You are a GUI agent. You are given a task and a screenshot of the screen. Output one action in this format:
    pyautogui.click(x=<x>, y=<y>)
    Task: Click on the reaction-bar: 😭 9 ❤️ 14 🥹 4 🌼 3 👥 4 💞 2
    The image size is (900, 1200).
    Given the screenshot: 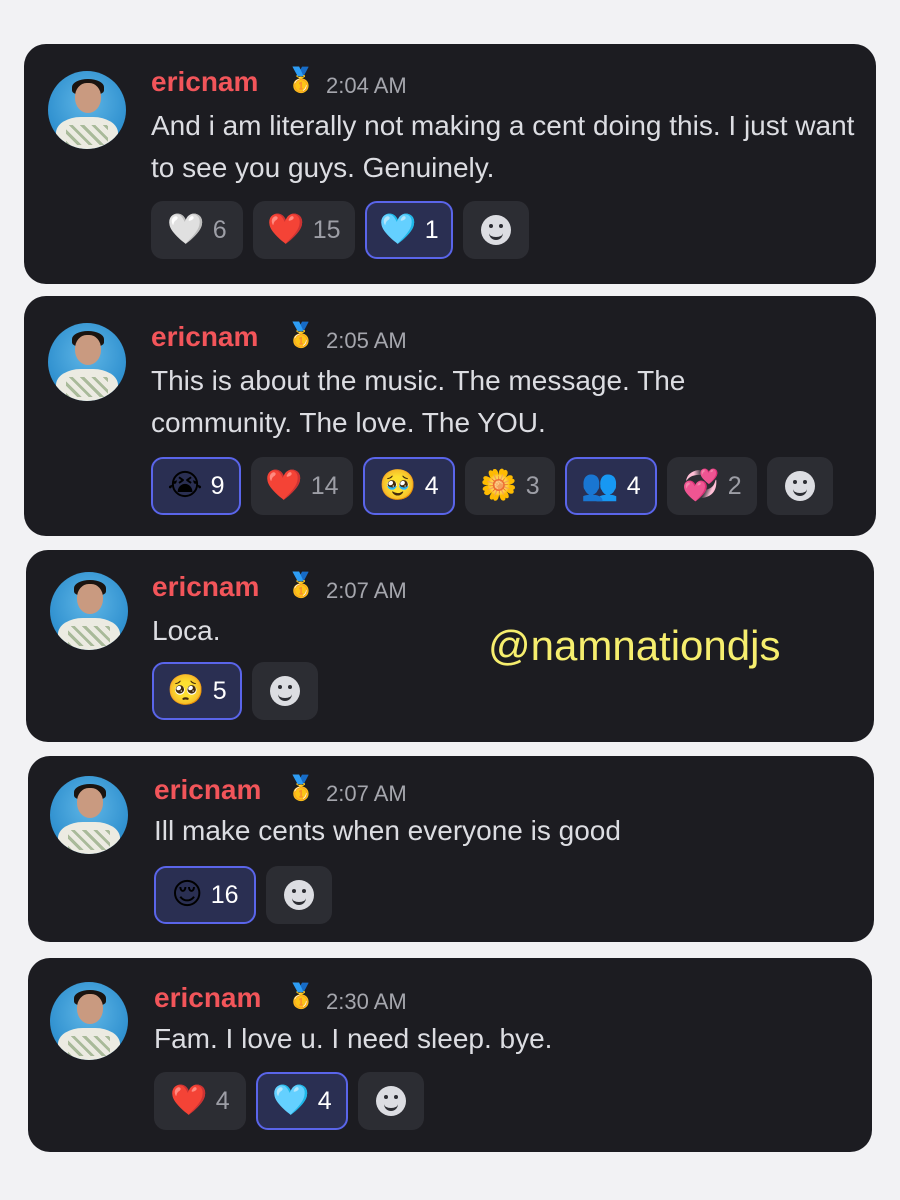 What is the action you would take?
    pyautogui.click(x=492, y=486)
    